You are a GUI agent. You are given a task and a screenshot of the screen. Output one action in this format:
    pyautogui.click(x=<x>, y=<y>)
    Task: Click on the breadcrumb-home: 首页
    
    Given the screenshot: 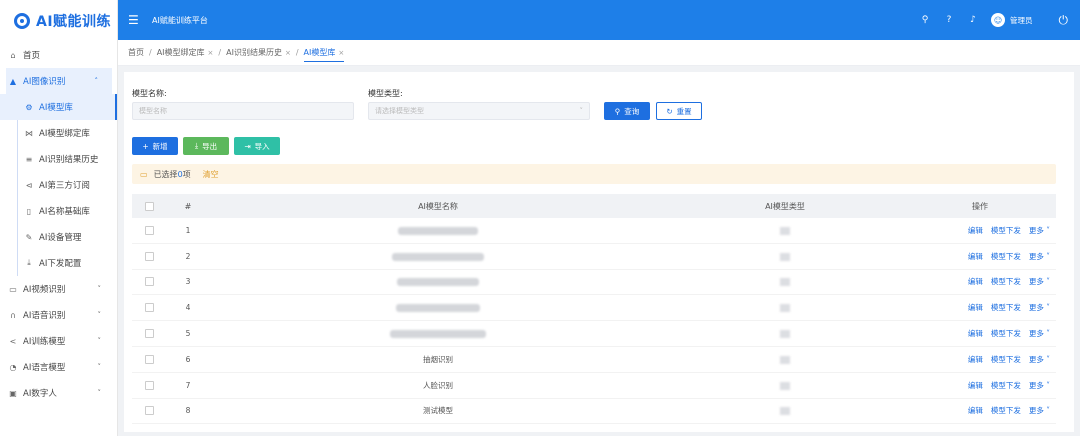 What is the action you would take?
    pyautogui.click(x=136, y=52)
    